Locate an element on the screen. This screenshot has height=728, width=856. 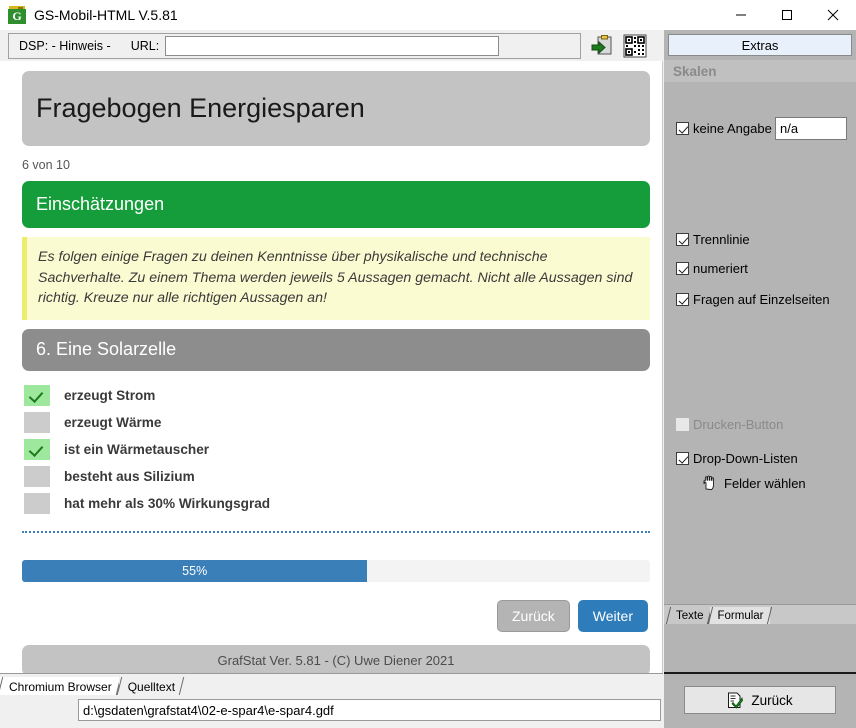
tab-chromium-browser: Chromium Browser is located at coordinates (59, 686).